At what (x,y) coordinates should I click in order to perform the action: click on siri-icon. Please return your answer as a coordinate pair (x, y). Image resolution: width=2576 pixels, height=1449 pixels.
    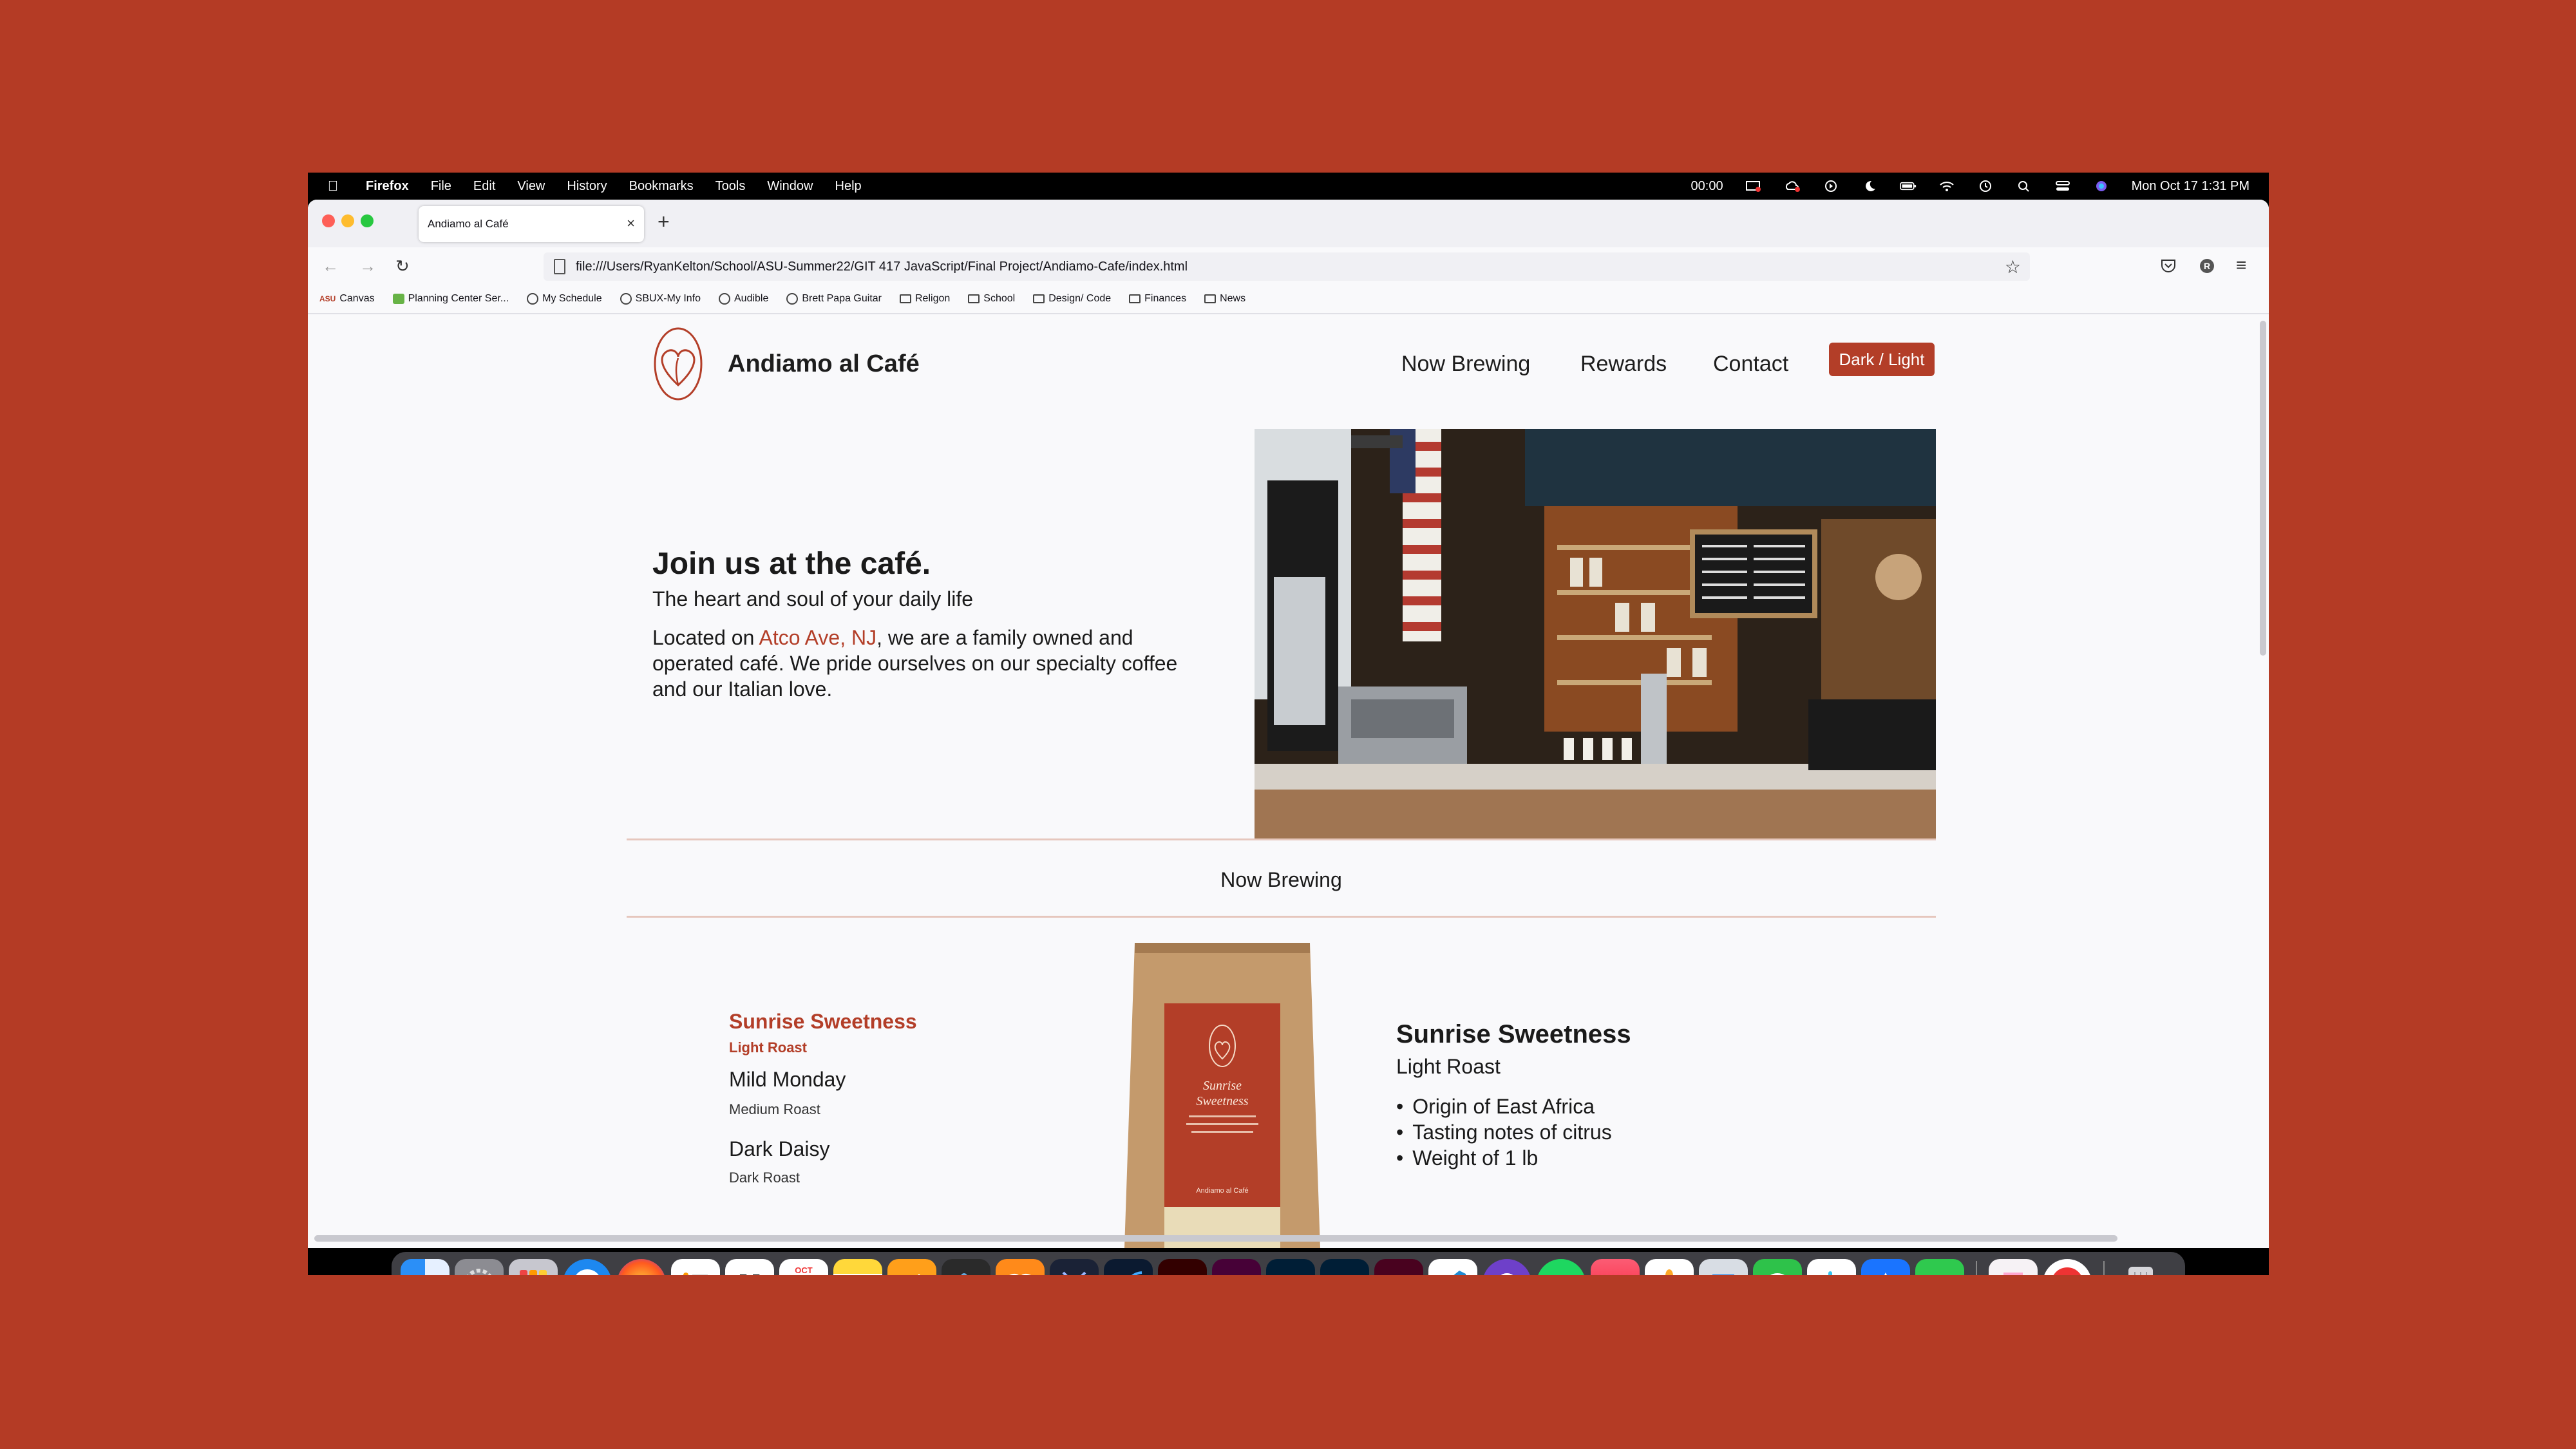
    Looking at the image, I should click on (2101, 186).